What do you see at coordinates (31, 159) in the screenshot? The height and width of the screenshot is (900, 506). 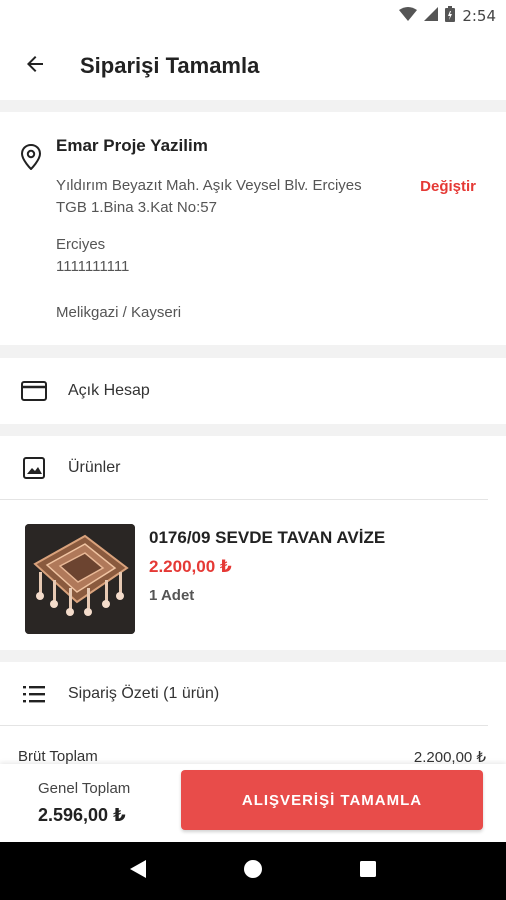 I see `location-pin-icon` at bounding box center [31, 159].